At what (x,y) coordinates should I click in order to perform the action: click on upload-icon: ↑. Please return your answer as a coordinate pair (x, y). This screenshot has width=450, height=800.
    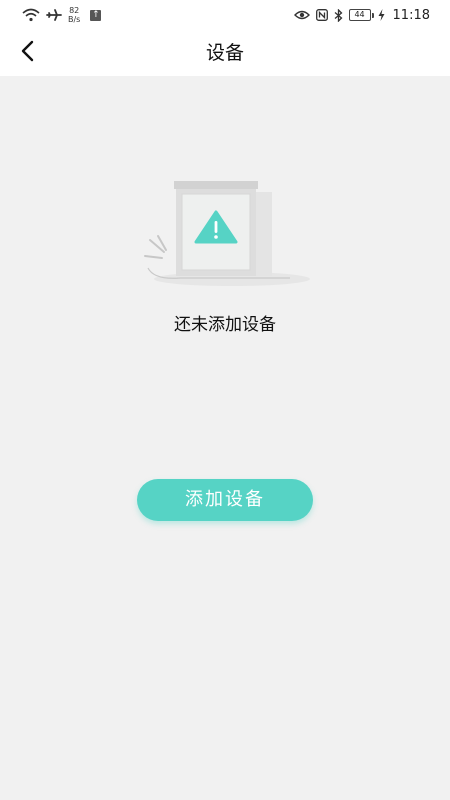
    Looking at the image, I should click on (96, 15).